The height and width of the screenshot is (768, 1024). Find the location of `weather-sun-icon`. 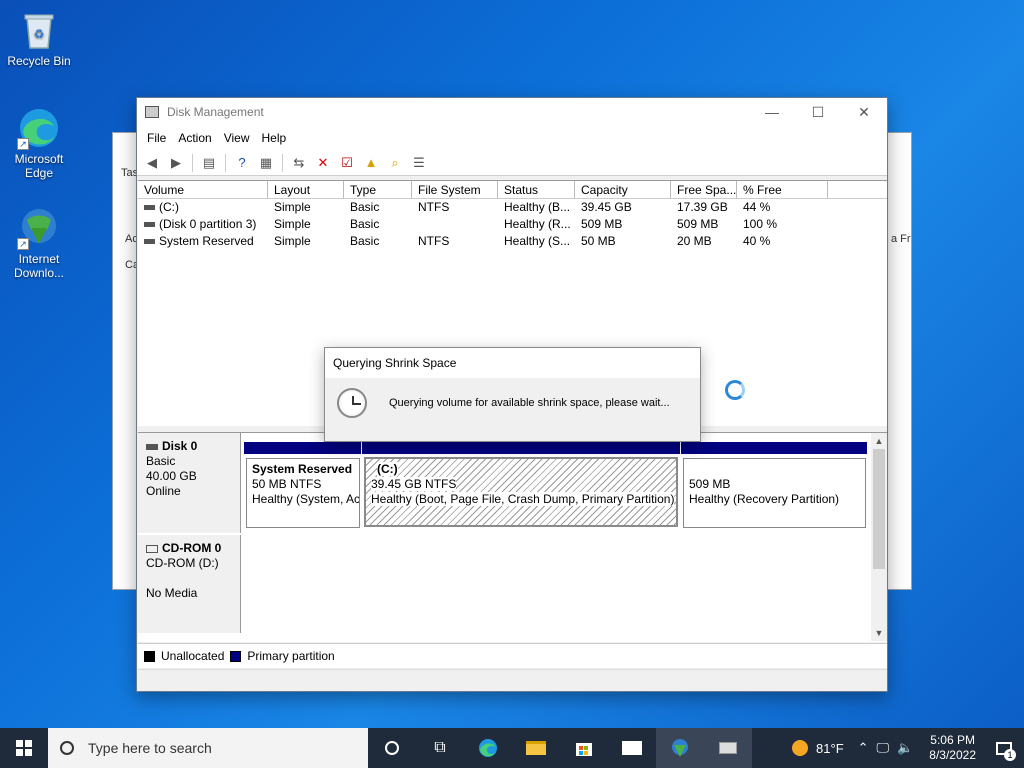

weather-sun-icon is located at coordinates (800, 748).